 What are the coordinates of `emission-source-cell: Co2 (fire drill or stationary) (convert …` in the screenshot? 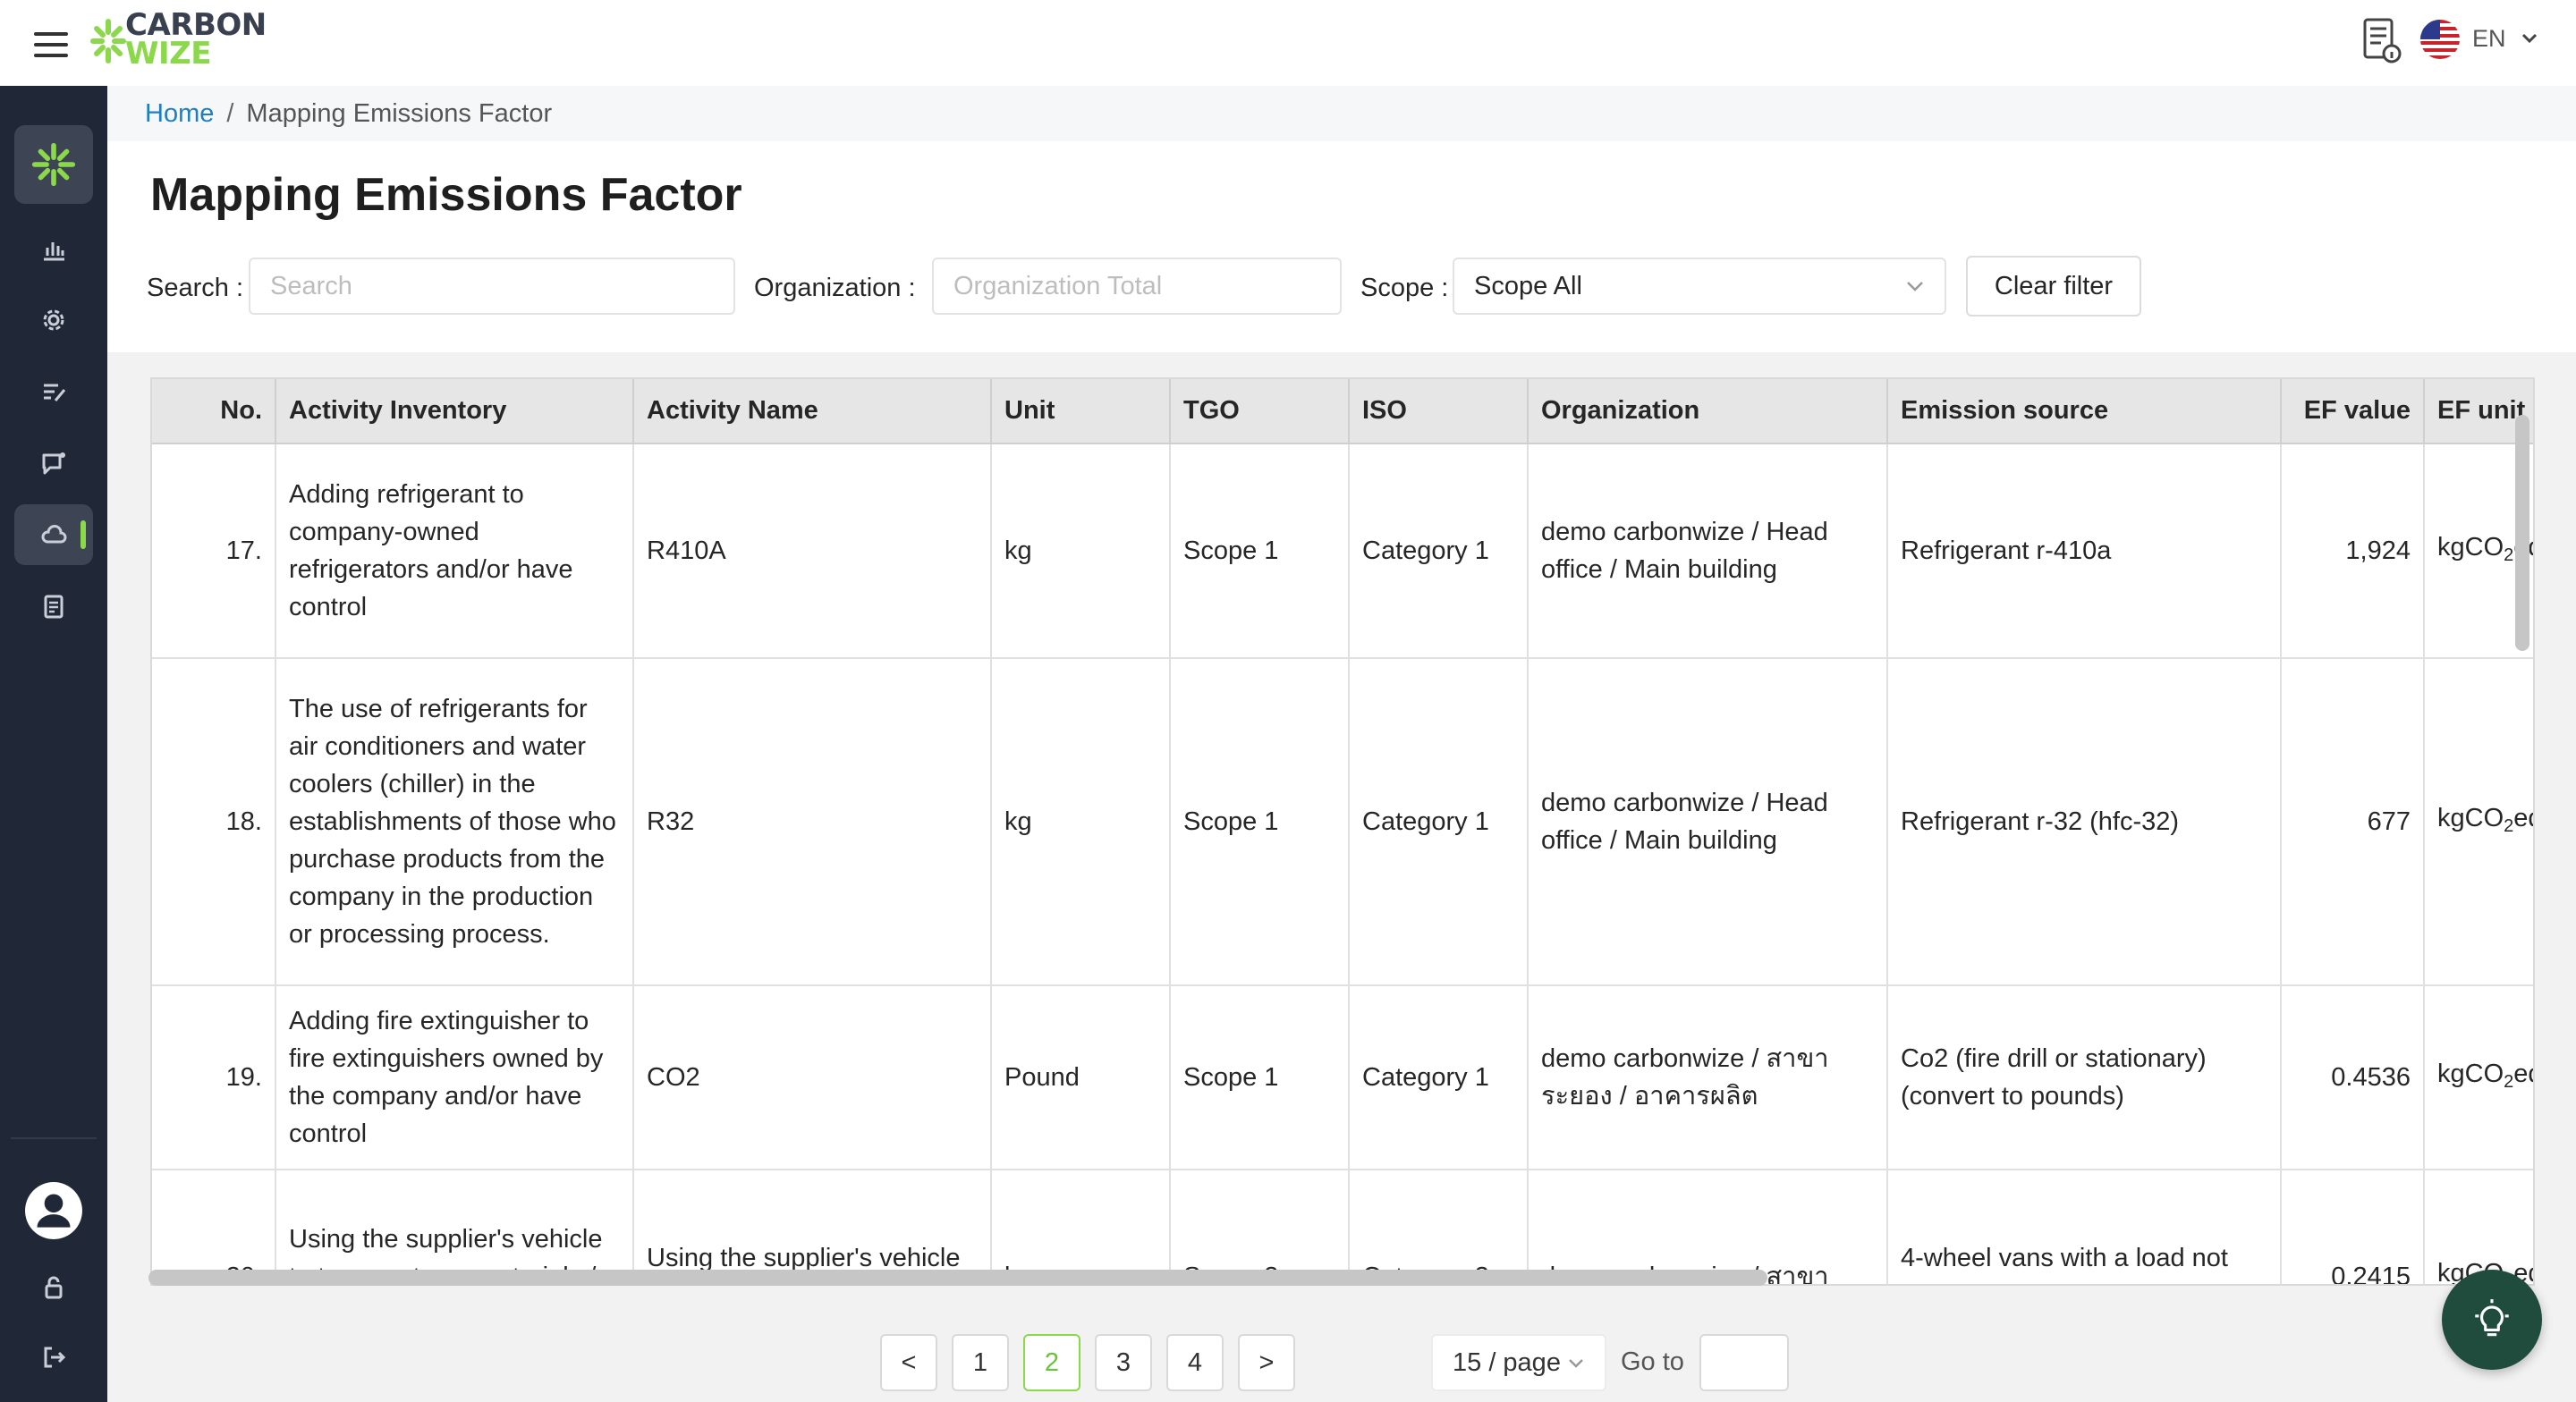 It's located at (2084, 1077).